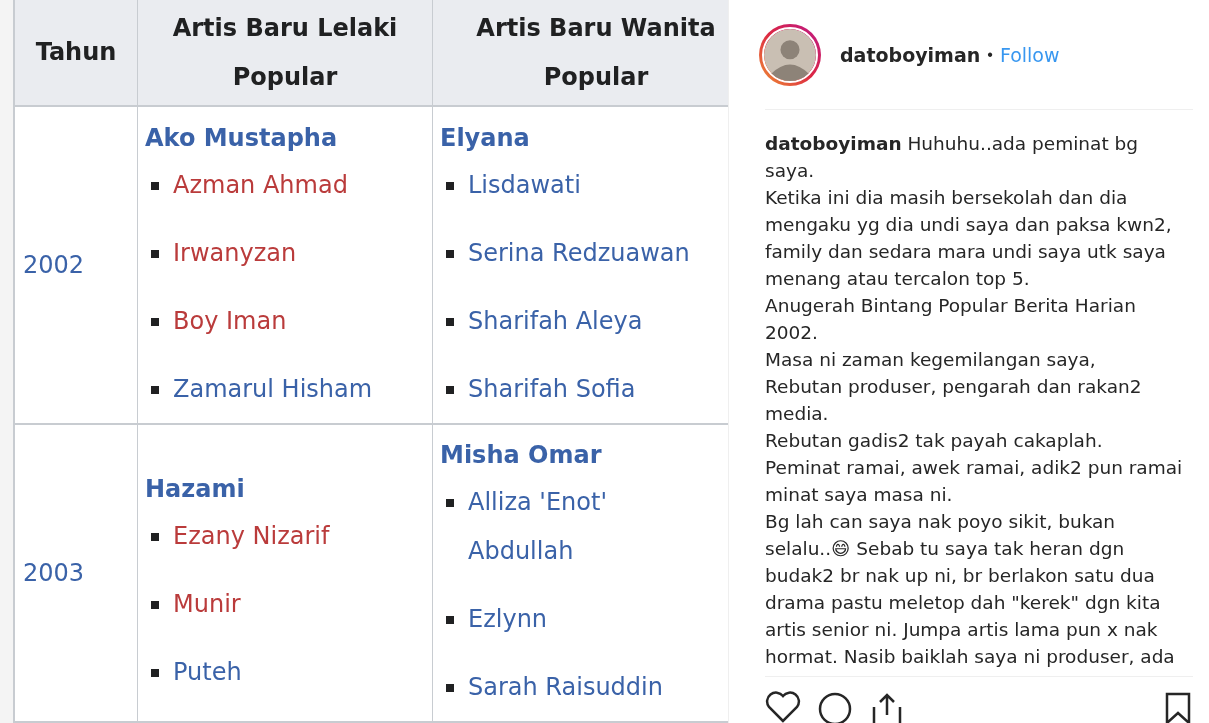 Image resolution: width=1209 pixels, height=723 pixels. What do you see at coordinates (207, 672) in the screenshot?
I see `nominee-link: Puteh` at bounding box center [207, 672].